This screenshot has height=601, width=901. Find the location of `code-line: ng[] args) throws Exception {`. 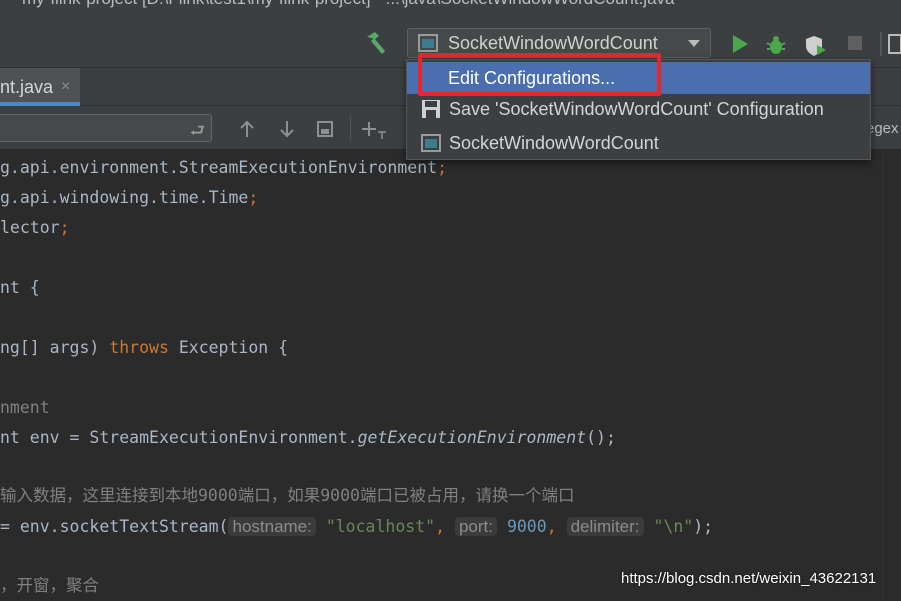

code-line: ng[] args) throws Exception { is located at coordinates (144, 347).